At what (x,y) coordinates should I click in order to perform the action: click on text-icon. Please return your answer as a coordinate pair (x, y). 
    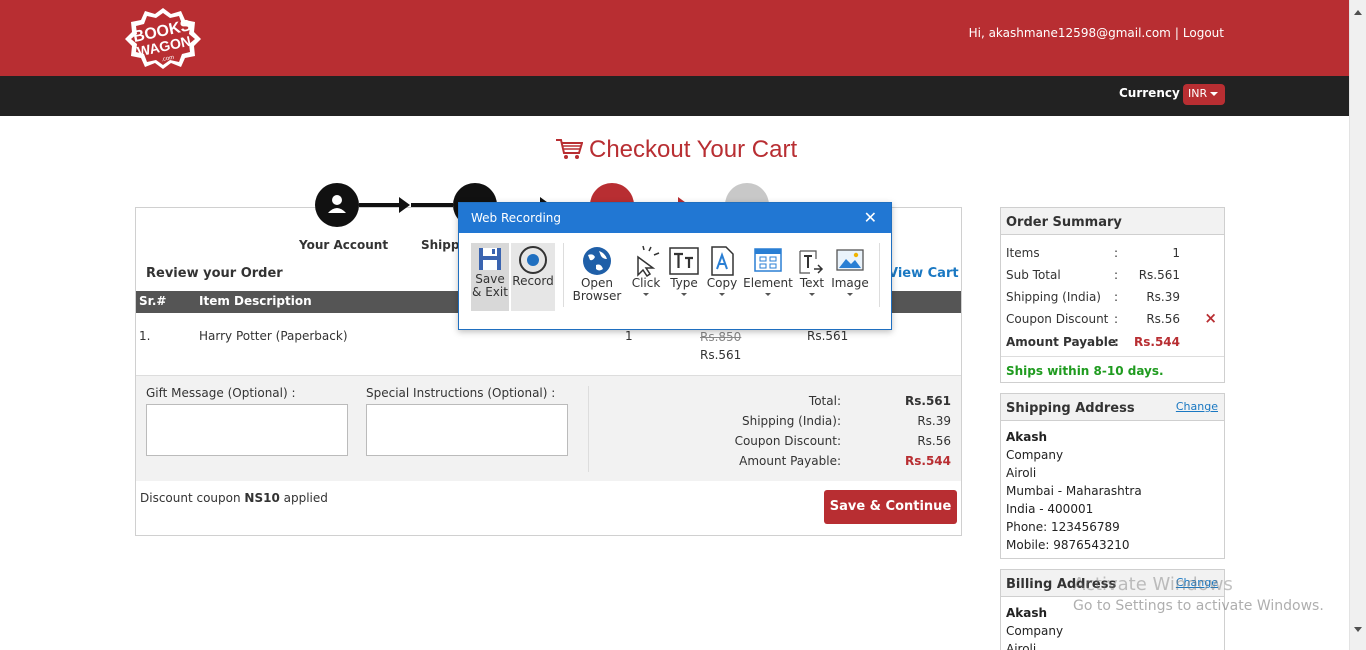
    Looking at the image, I should click on (811, 262).